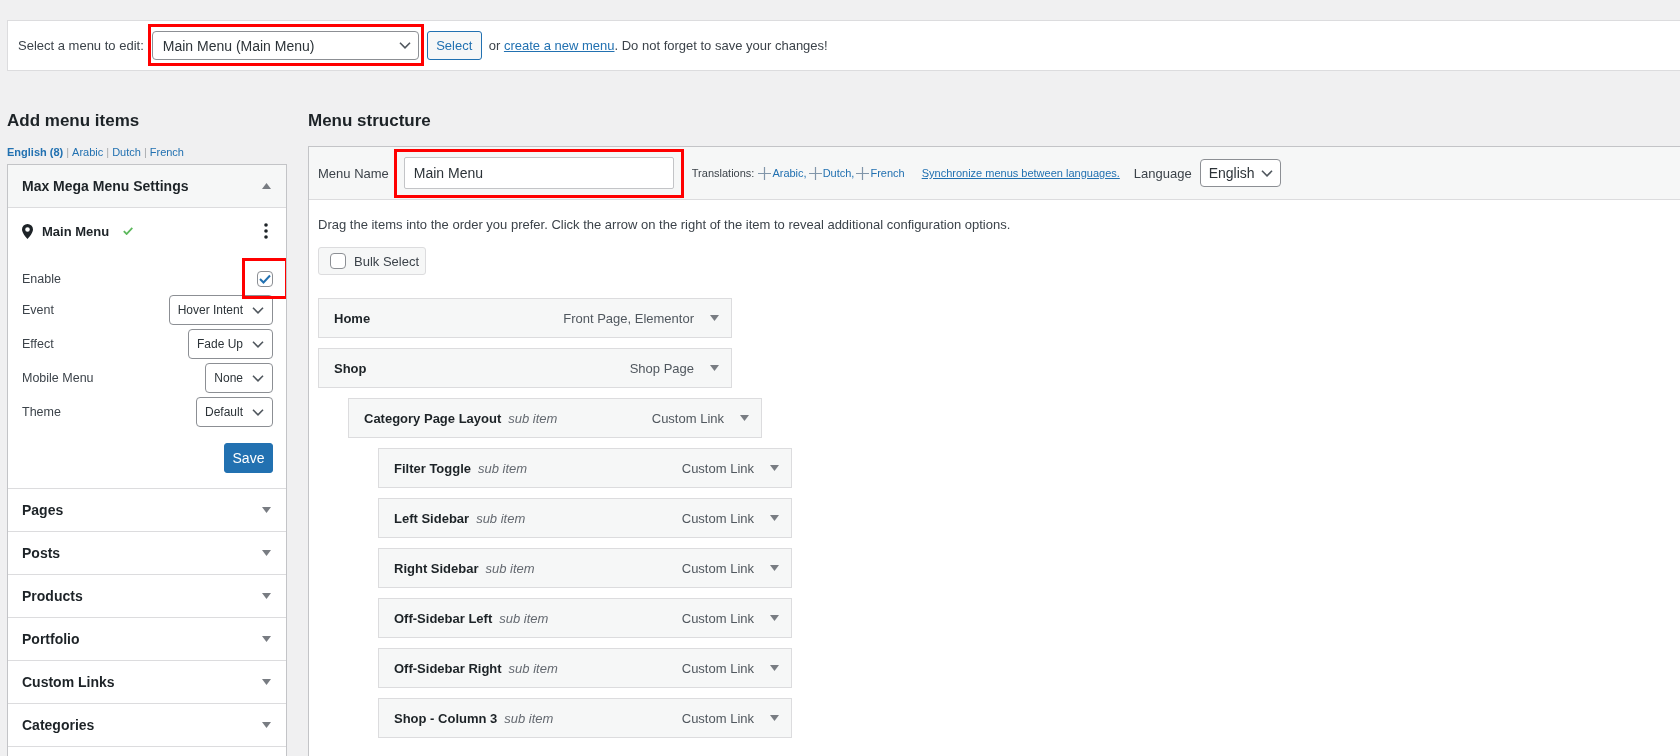  Describe the element at coordinates (1162, 173) in the screenshot. I see `language-label: Language` at that location.